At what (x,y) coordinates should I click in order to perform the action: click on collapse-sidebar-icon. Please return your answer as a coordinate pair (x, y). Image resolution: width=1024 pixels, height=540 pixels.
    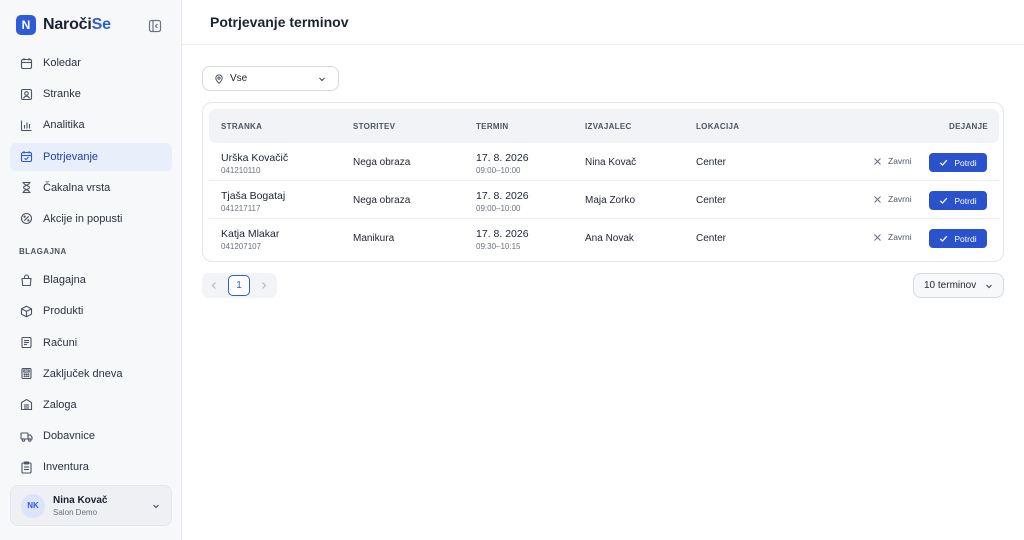
    Looking at the image, I should click on (155, 26).